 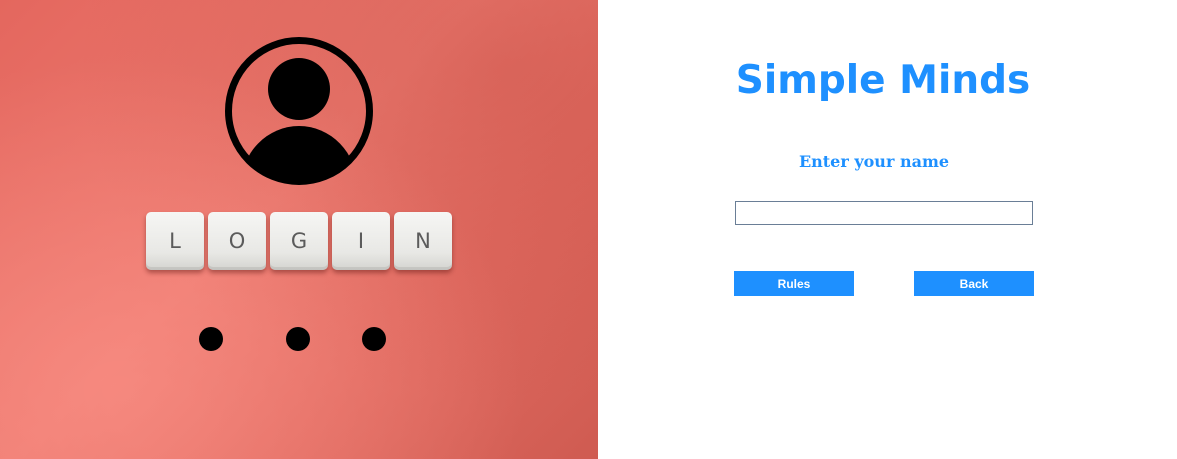 What do you see at coordinates (974, 283) in the screenshot?
I see `back-button: Back` at bounding box center [974, 283].